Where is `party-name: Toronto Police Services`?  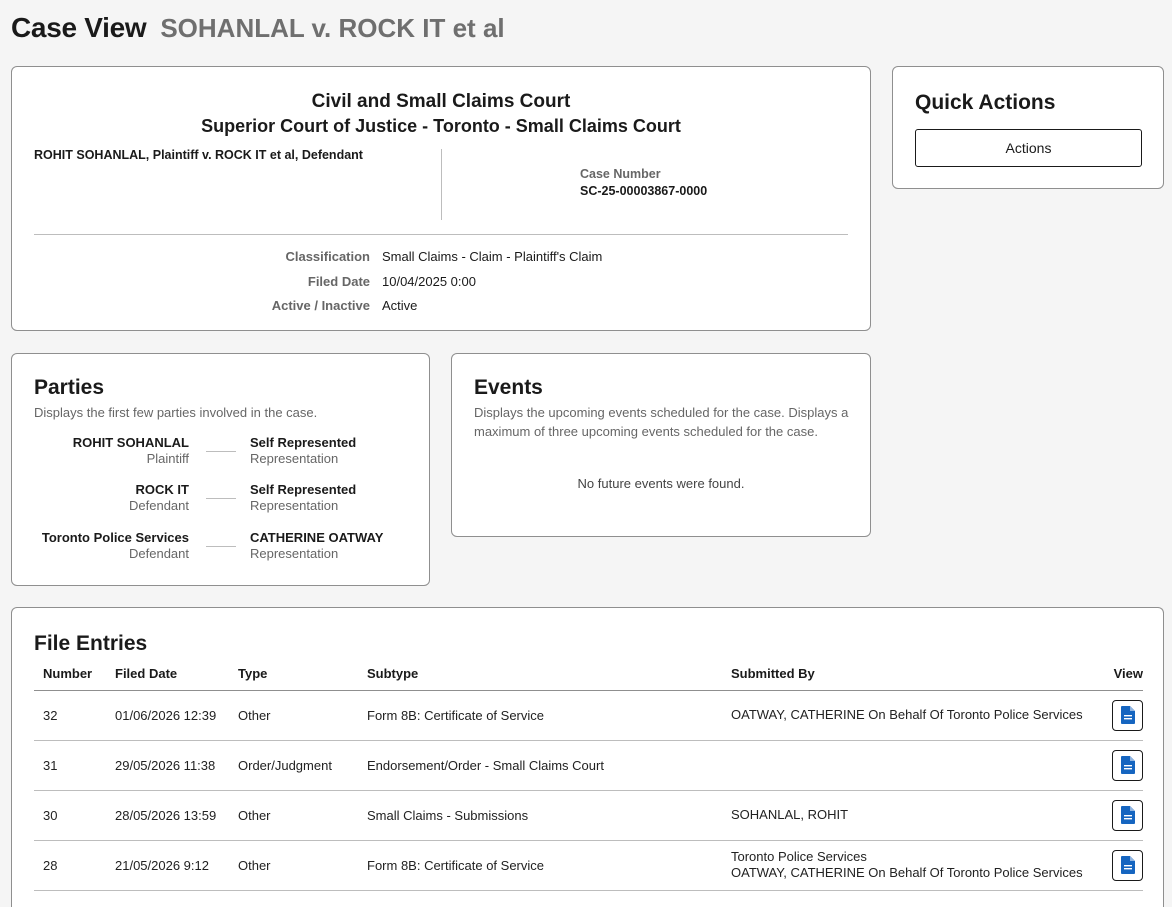
party-name: Toronto Police Services is located at coordinates (115, 537).